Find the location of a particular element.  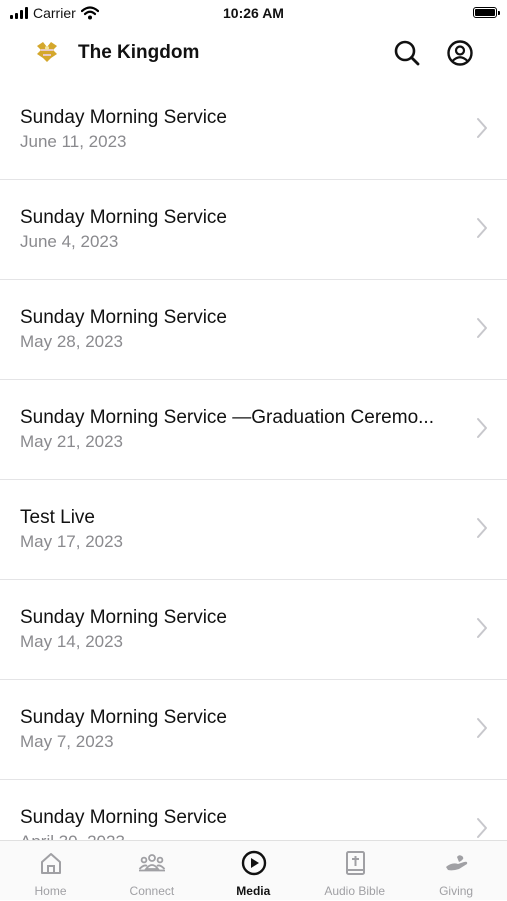

status-bar: Carrier 10:26 AM is located at coordinates (253, 14).